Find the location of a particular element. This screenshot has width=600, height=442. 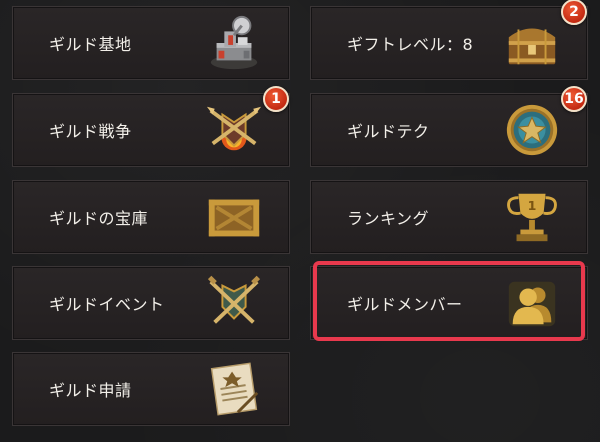

crossed-missiles-emblem-icon is located at coordinates (234, 130).